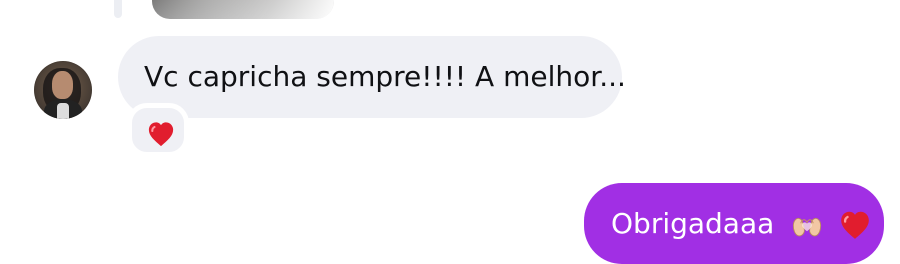 The image size is (900, 264). What do you see at coordinates (63, 111) in the screenshot?
I see `avatar-shirt` at bounding box center [63, 111].